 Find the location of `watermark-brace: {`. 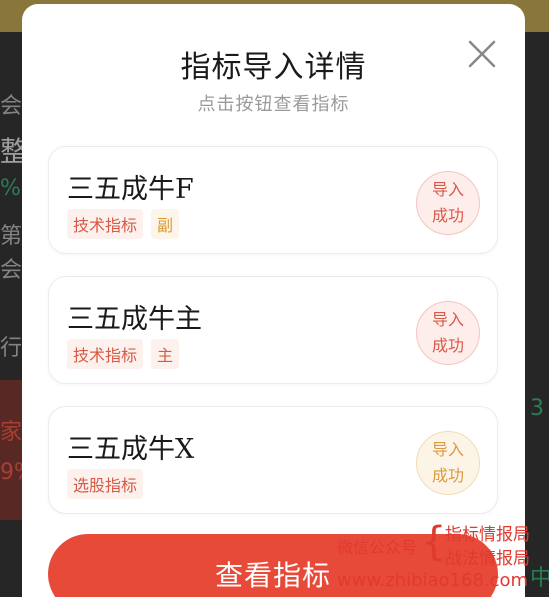

watermark-brace: { is located at coordinates (434, 542).